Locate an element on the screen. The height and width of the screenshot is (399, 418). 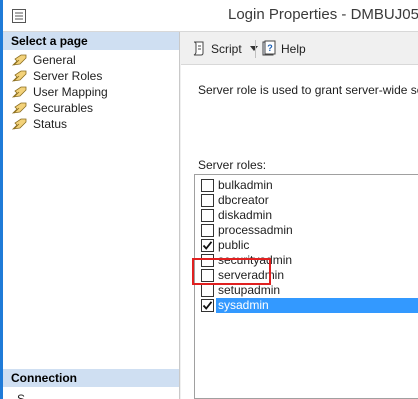
role-row-setupadmin: setupadmin is located at coordinates (306, 290).